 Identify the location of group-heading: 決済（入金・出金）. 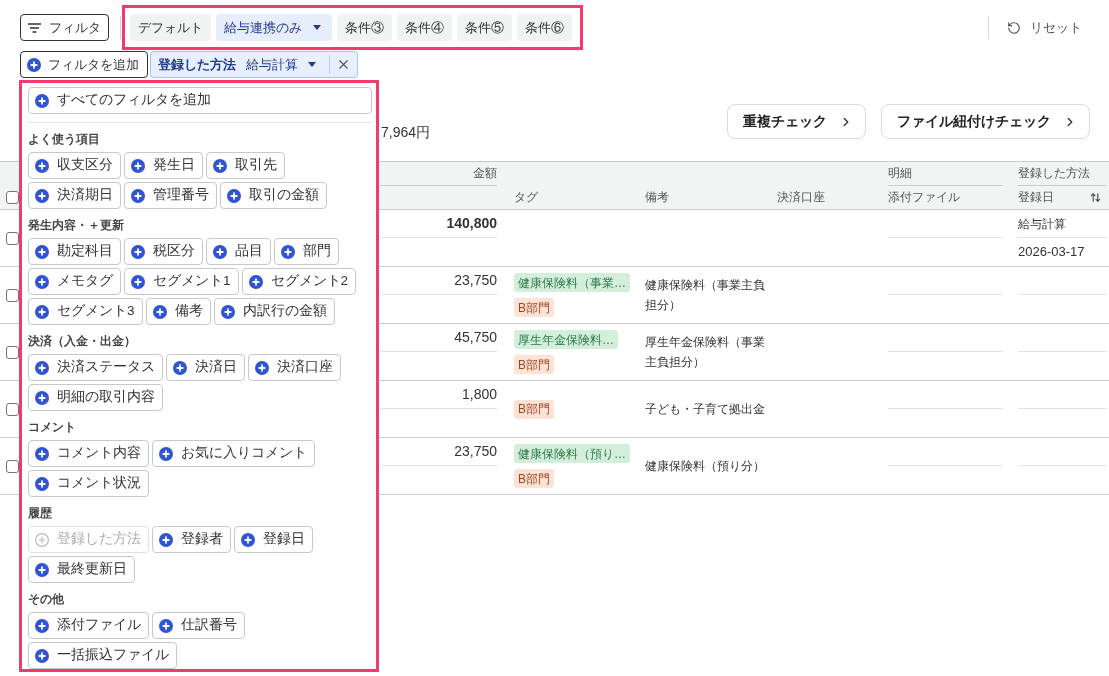
(82, 341).